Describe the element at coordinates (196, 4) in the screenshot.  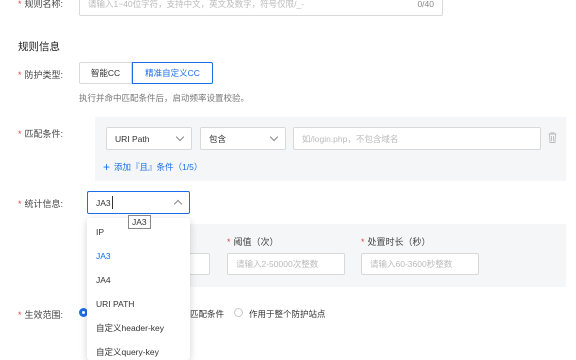
I see `rule-name-placeholder: 请输入1~40位字符，支持中文，英文及数字，符号仅限/_-` at that location.